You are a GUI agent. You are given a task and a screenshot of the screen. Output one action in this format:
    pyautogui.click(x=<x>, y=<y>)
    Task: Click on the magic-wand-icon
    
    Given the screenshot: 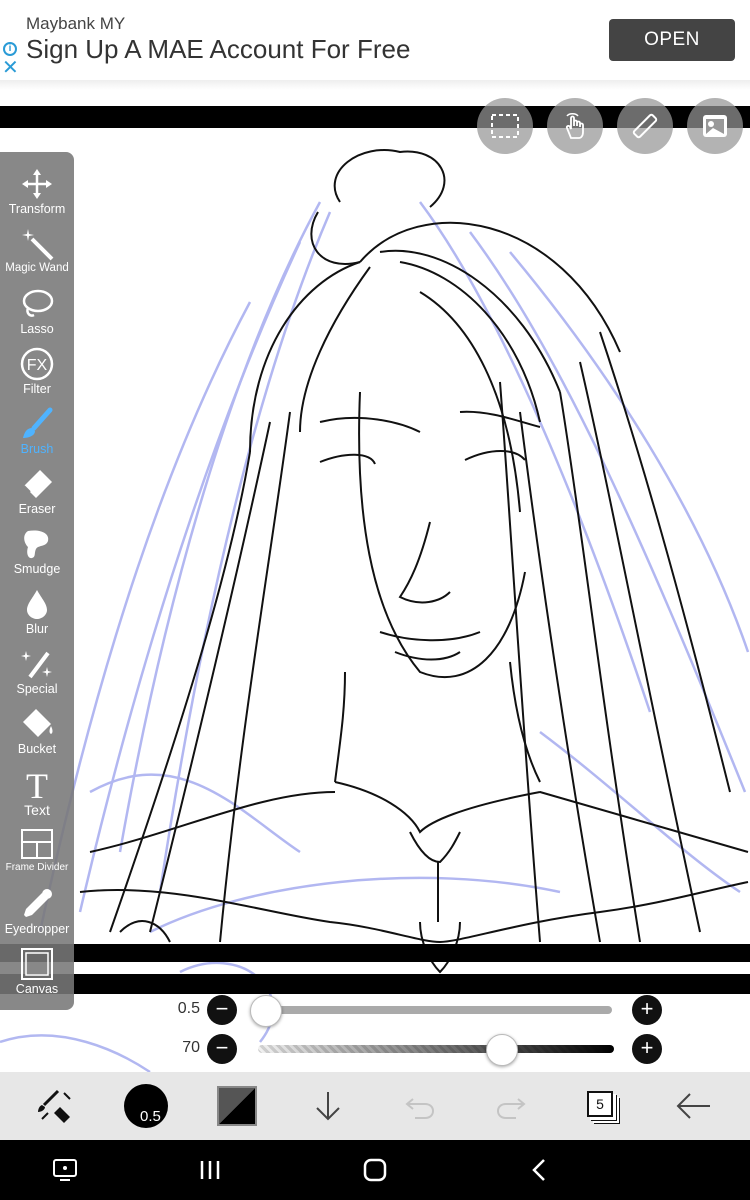 What is the action you would take?
    pyautogui.click(x=37, y=244)
    